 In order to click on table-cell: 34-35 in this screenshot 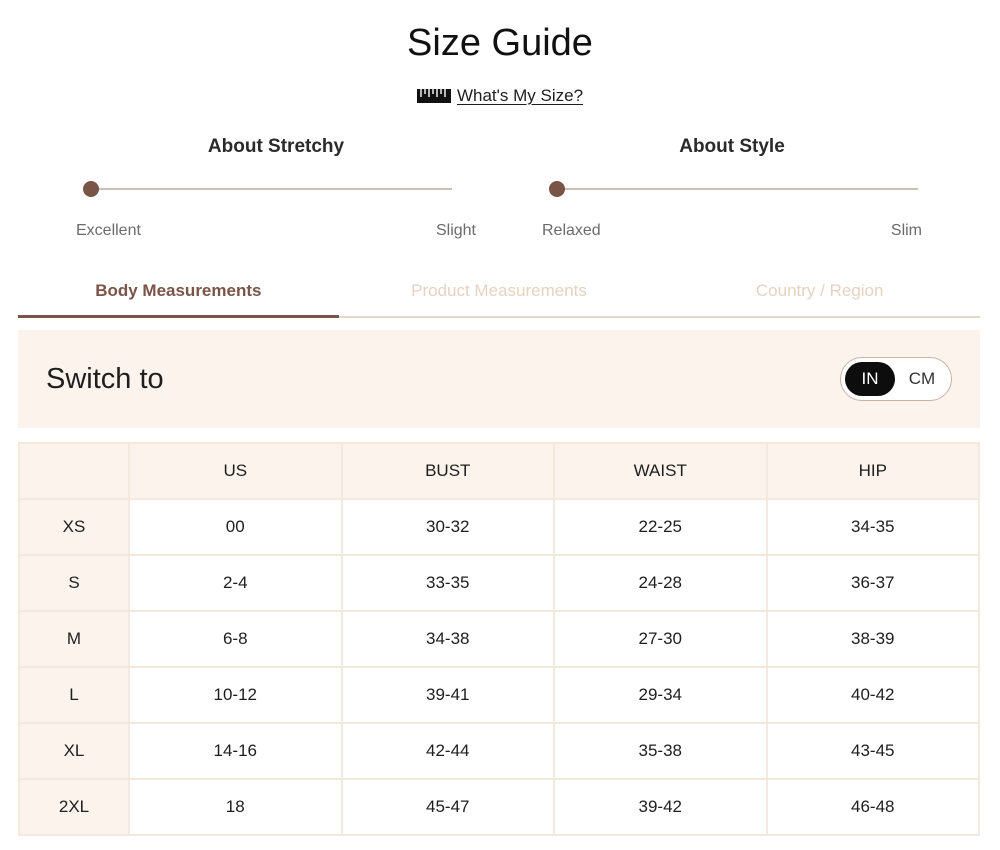, I will do `click(872, 527)`.